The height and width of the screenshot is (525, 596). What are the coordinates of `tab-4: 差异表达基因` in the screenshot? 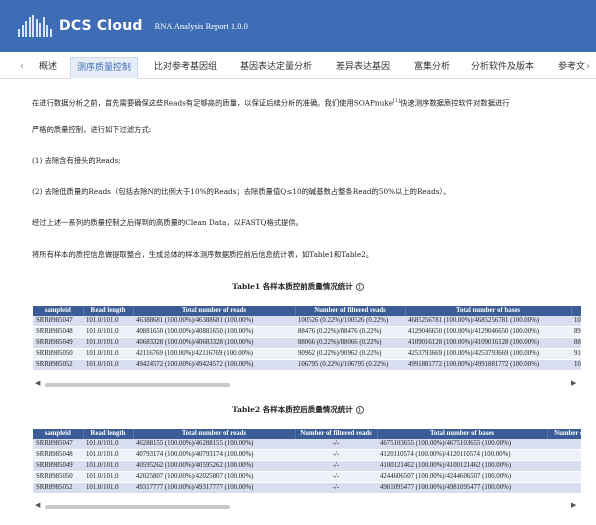 It's located at (363, 68).